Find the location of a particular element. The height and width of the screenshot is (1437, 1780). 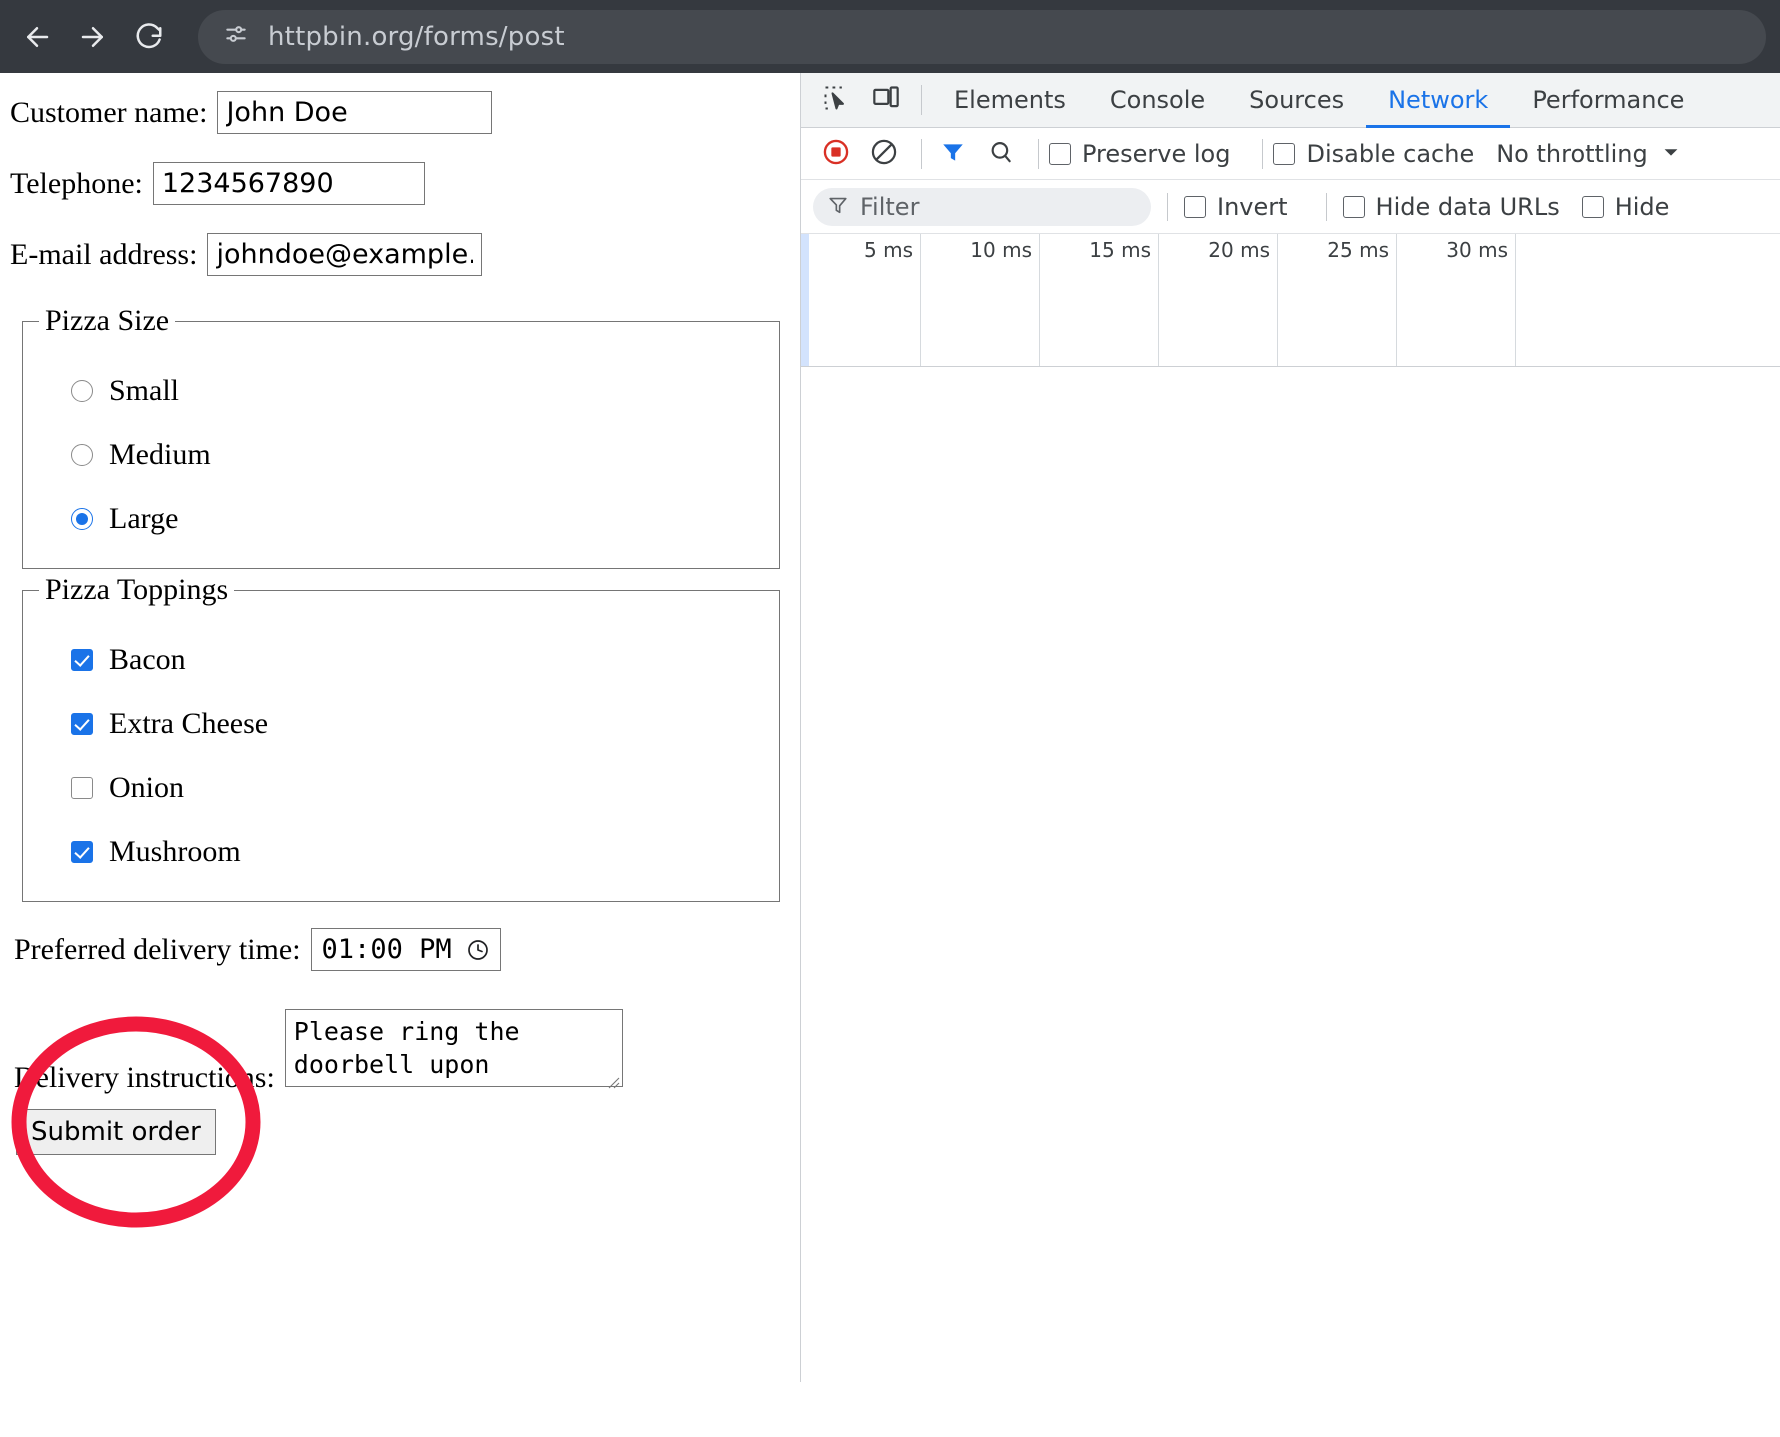

reload-icon is located at coordinates (149, 37).